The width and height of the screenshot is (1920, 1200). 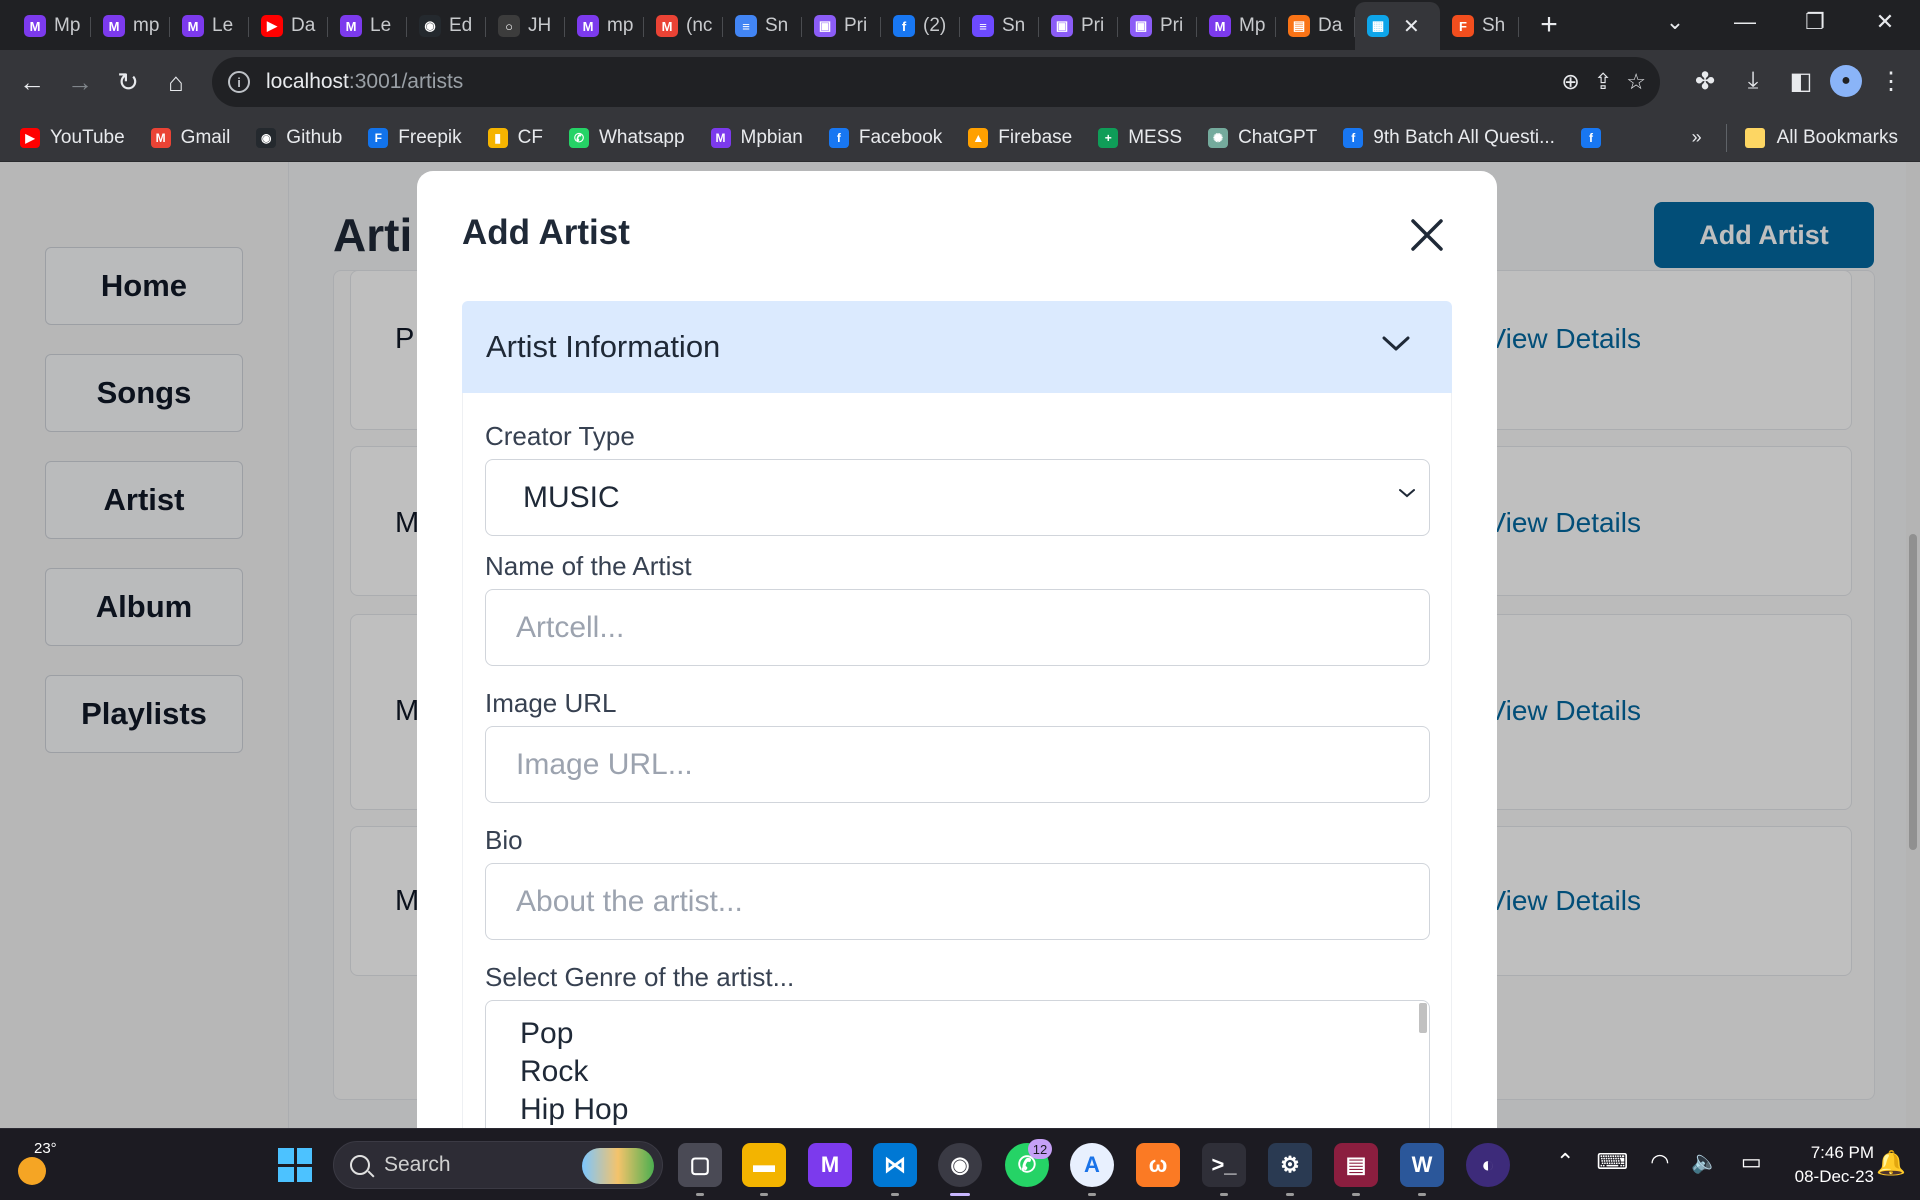 What do you see at coordinates (1705, 81) in the screenshot?
I see `extensions-icon: ✤` at bounding box center [1705, 81].